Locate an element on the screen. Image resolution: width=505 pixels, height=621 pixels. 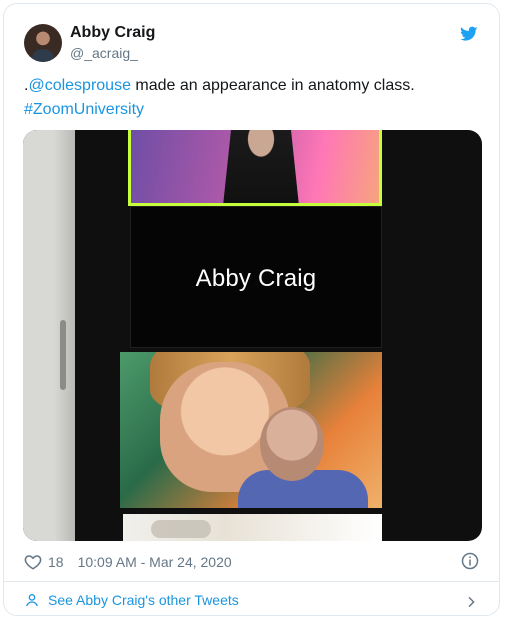
participant-name: Abby Craig is located at coordinates (256, 278).